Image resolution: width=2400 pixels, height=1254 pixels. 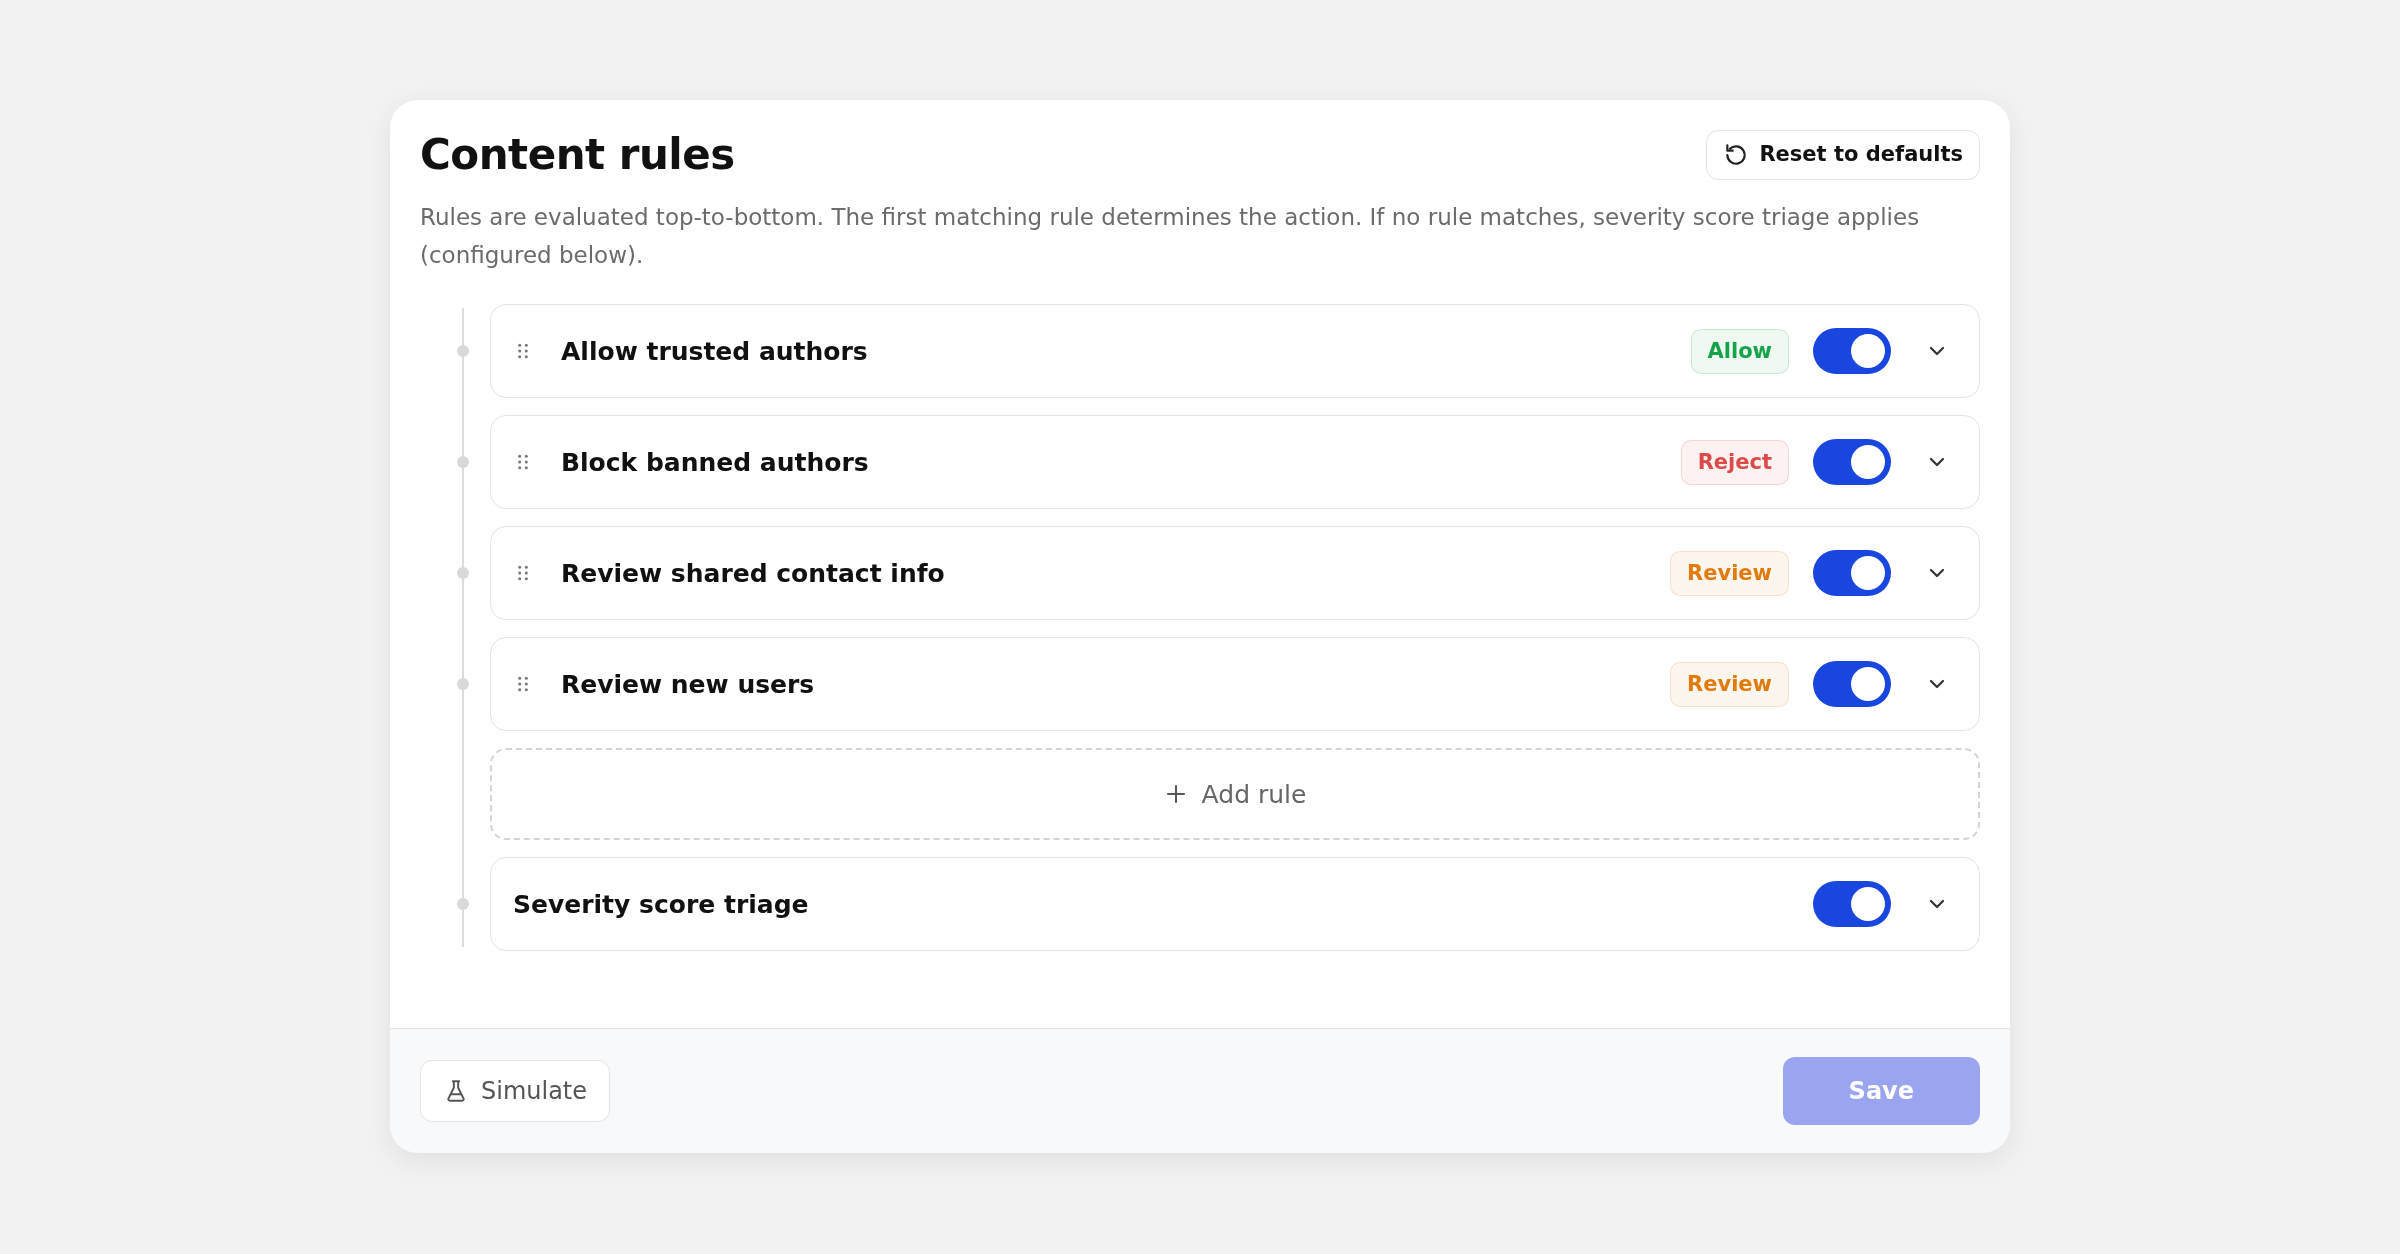 I want to click on rule-card: Severity score triage, so click(x=1235, y=904).